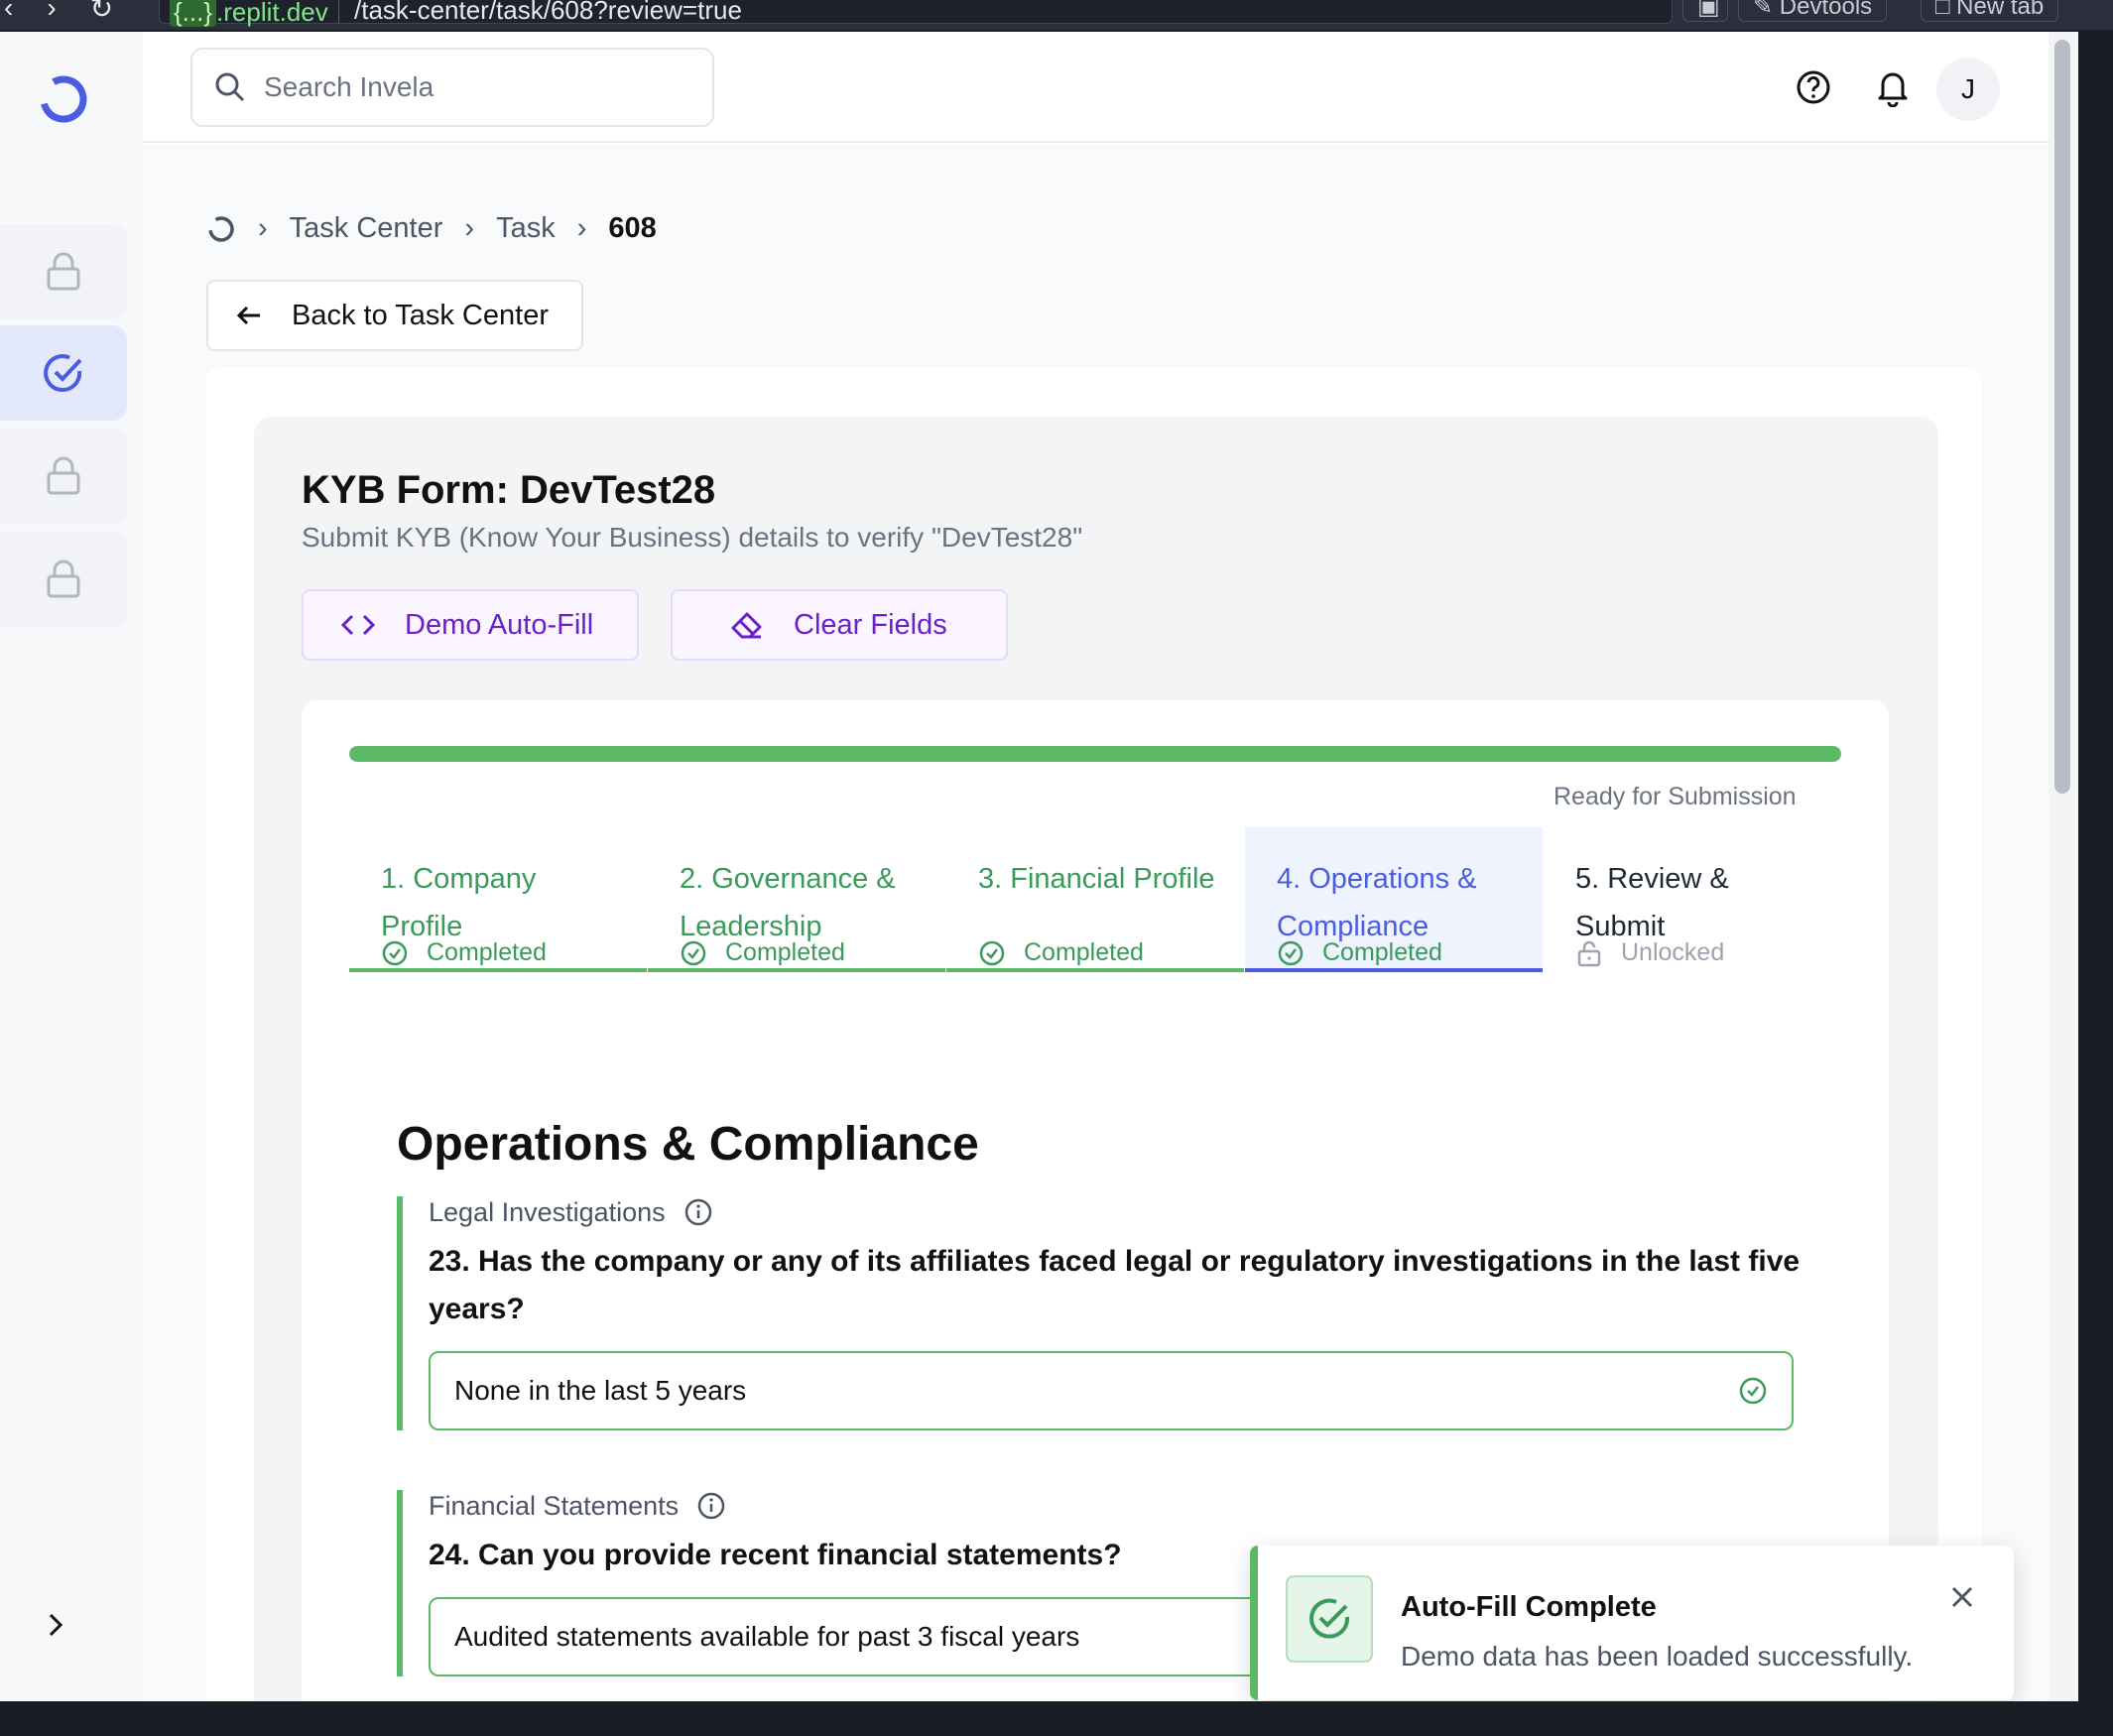  What do you see at coordinates (1056, 1719) in the screenshot?
I see `window-bottom-edge` at bounding box center [1056, 1719].